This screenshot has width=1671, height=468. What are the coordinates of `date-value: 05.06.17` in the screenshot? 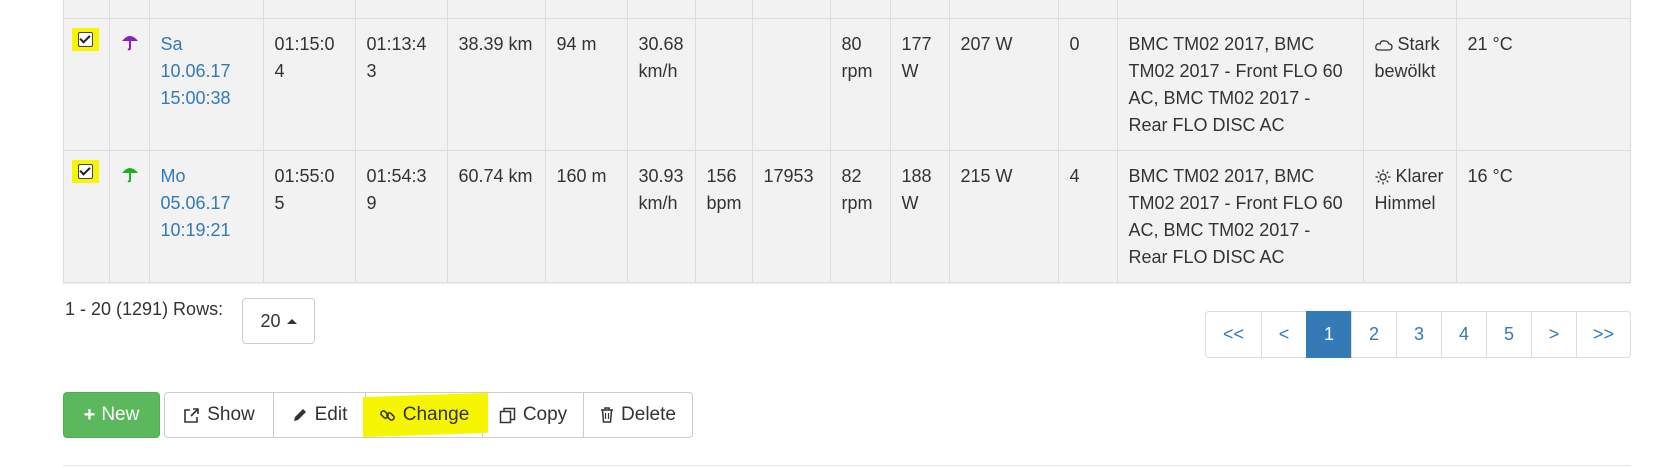 It's located at (195, 202).